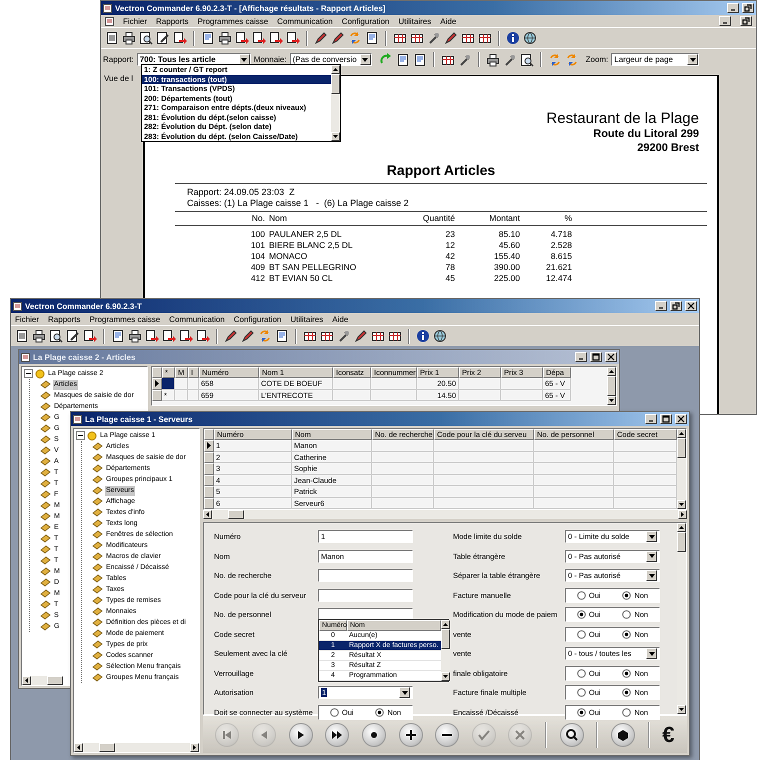  What do you see at coordinates (136, 747) in the screenshot?
I see `horizontal-scrollbar` at bounding box center [136, 747].